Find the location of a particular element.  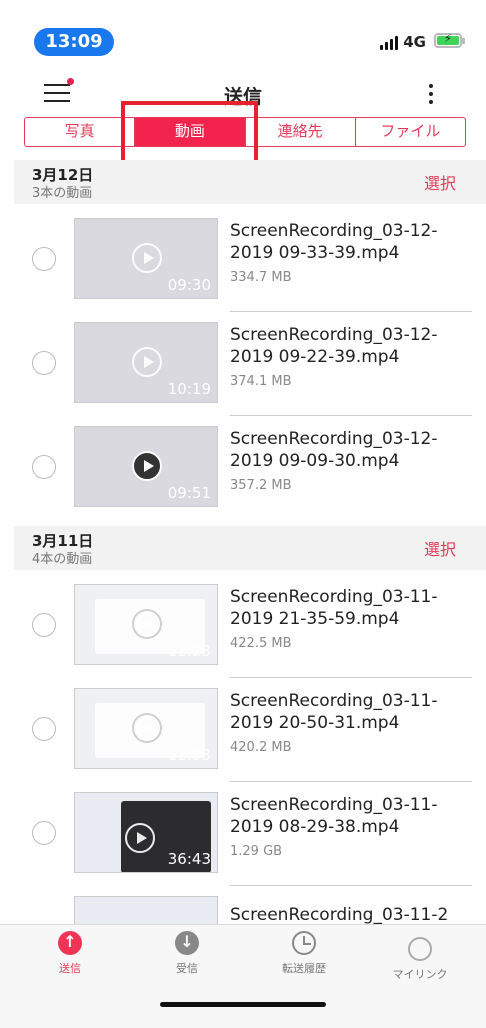

file-name: ScreenRecording_03-12-2019 09-33-39.mp4 is located at coordinates (334, 242).